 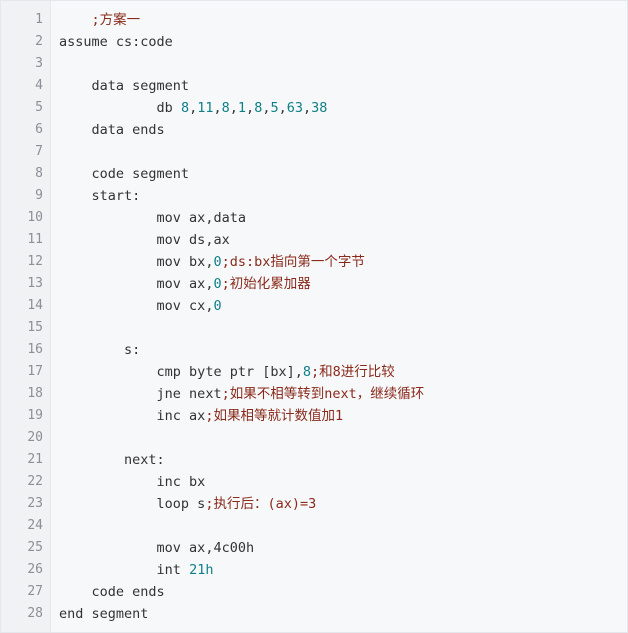 I want to click on code-text: mov ax,0;初始化累加器, so click(x=185, y=284).